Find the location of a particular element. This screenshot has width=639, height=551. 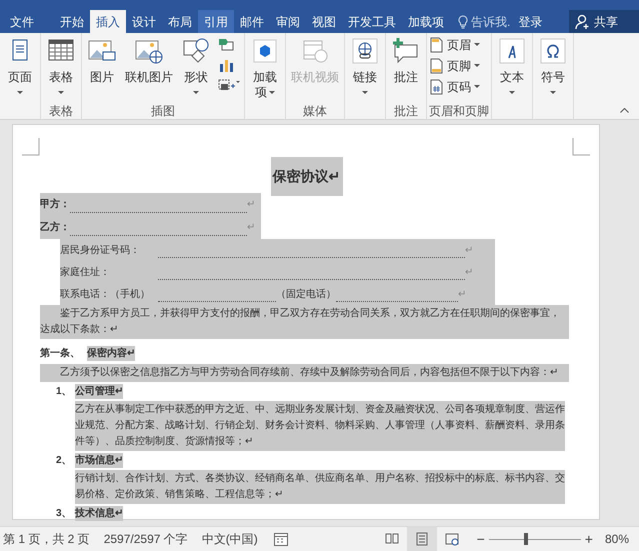

person-add-icon is located at coordinates (583, 22).